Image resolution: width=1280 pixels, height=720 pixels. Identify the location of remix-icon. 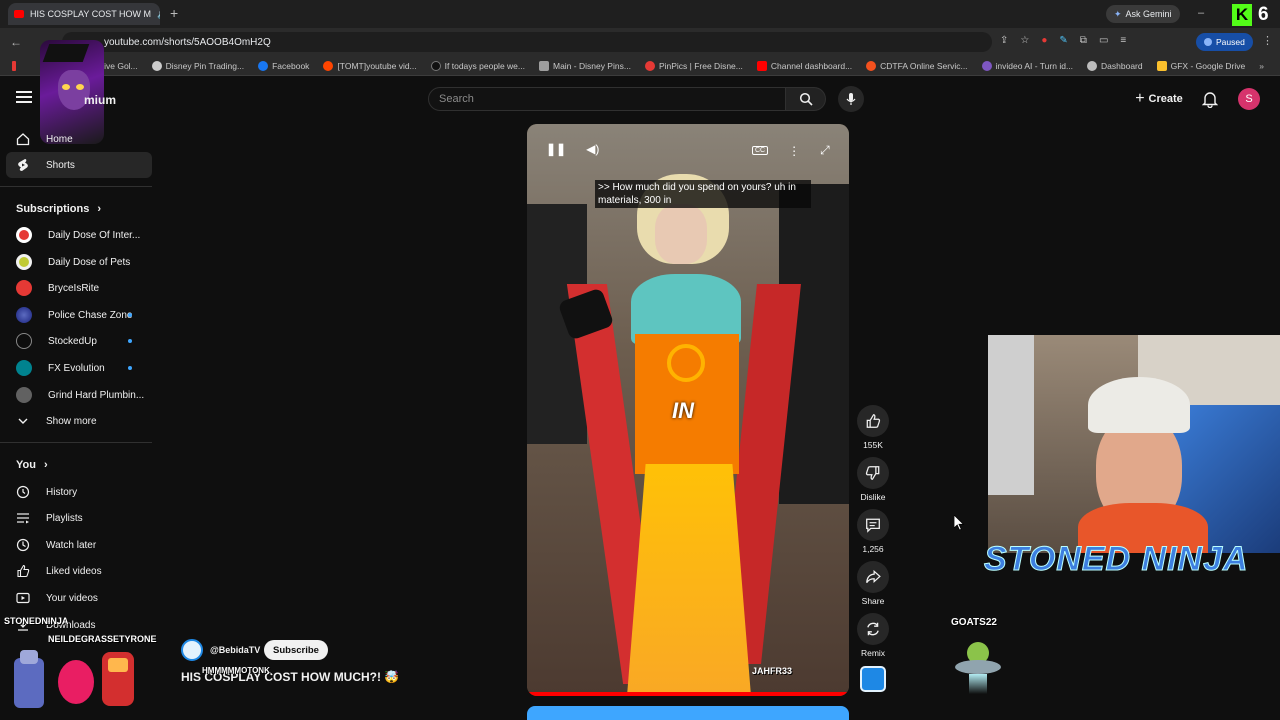
(873, 629).